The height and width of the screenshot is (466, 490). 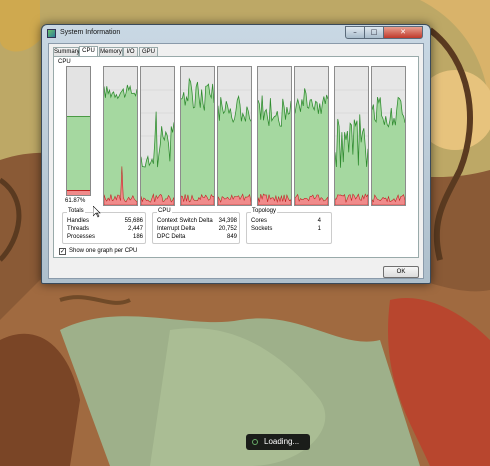 I want to click on show-one-graph-label: Show one graph per CPU, so click(x=103, y=251).